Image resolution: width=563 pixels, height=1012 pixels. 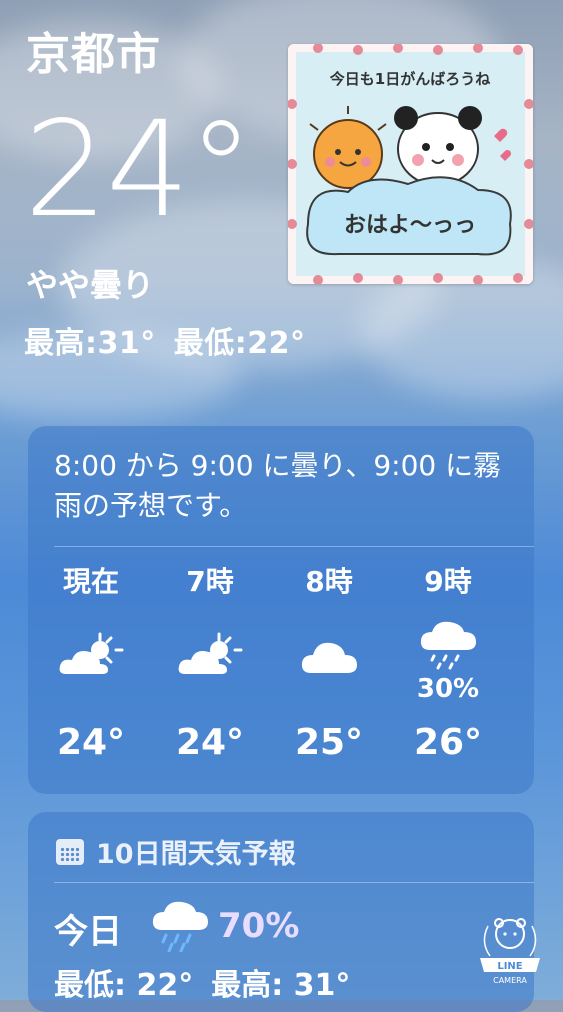 I want to click on greeting-sticker: 今日も1日がんばろうね おはよ〜っっ, so click(x=410, y=164).